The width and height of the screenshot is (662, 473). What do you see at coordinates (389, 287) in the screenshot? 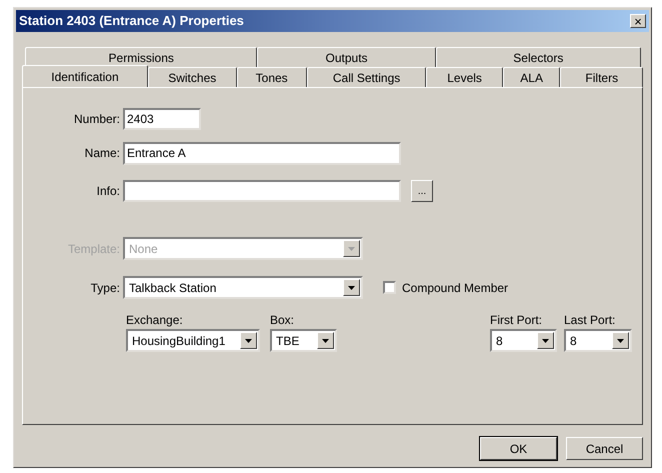
I see `checkbox` at bounding box center [389, 287].